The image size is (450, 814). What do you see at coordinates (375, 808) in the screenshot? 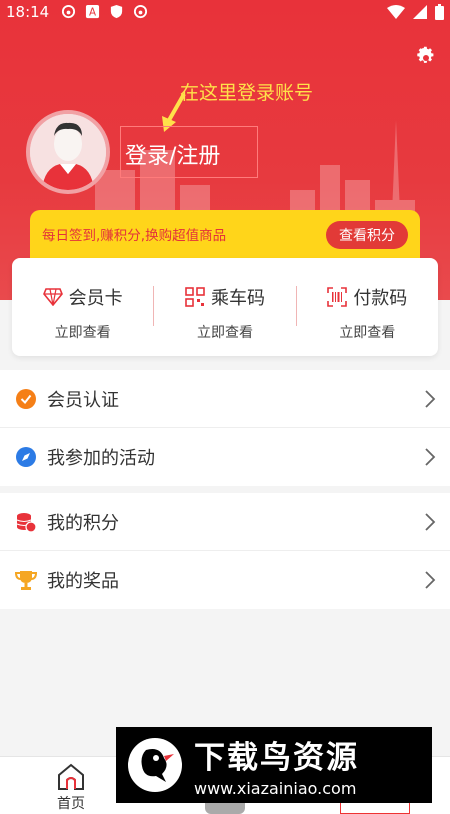
I see `nav-mine` at bounding box center [375, 808].